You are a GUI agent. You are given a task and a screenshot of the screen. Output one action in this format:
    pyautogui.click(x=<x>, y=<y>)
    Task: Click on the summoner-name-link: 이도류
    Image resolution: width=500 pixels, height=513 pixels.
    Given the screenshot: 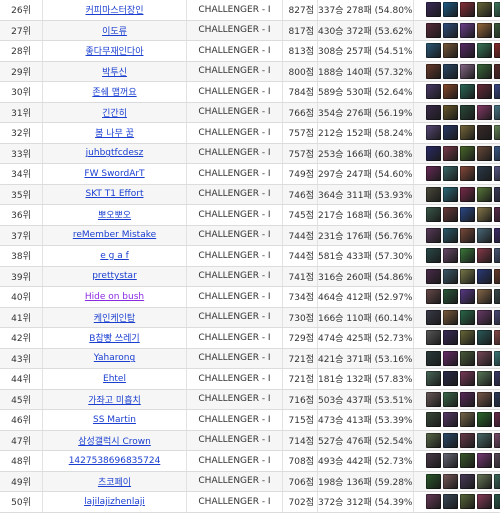 What is the action you would take?
    pyautogui.click(x=114, y=32)
    